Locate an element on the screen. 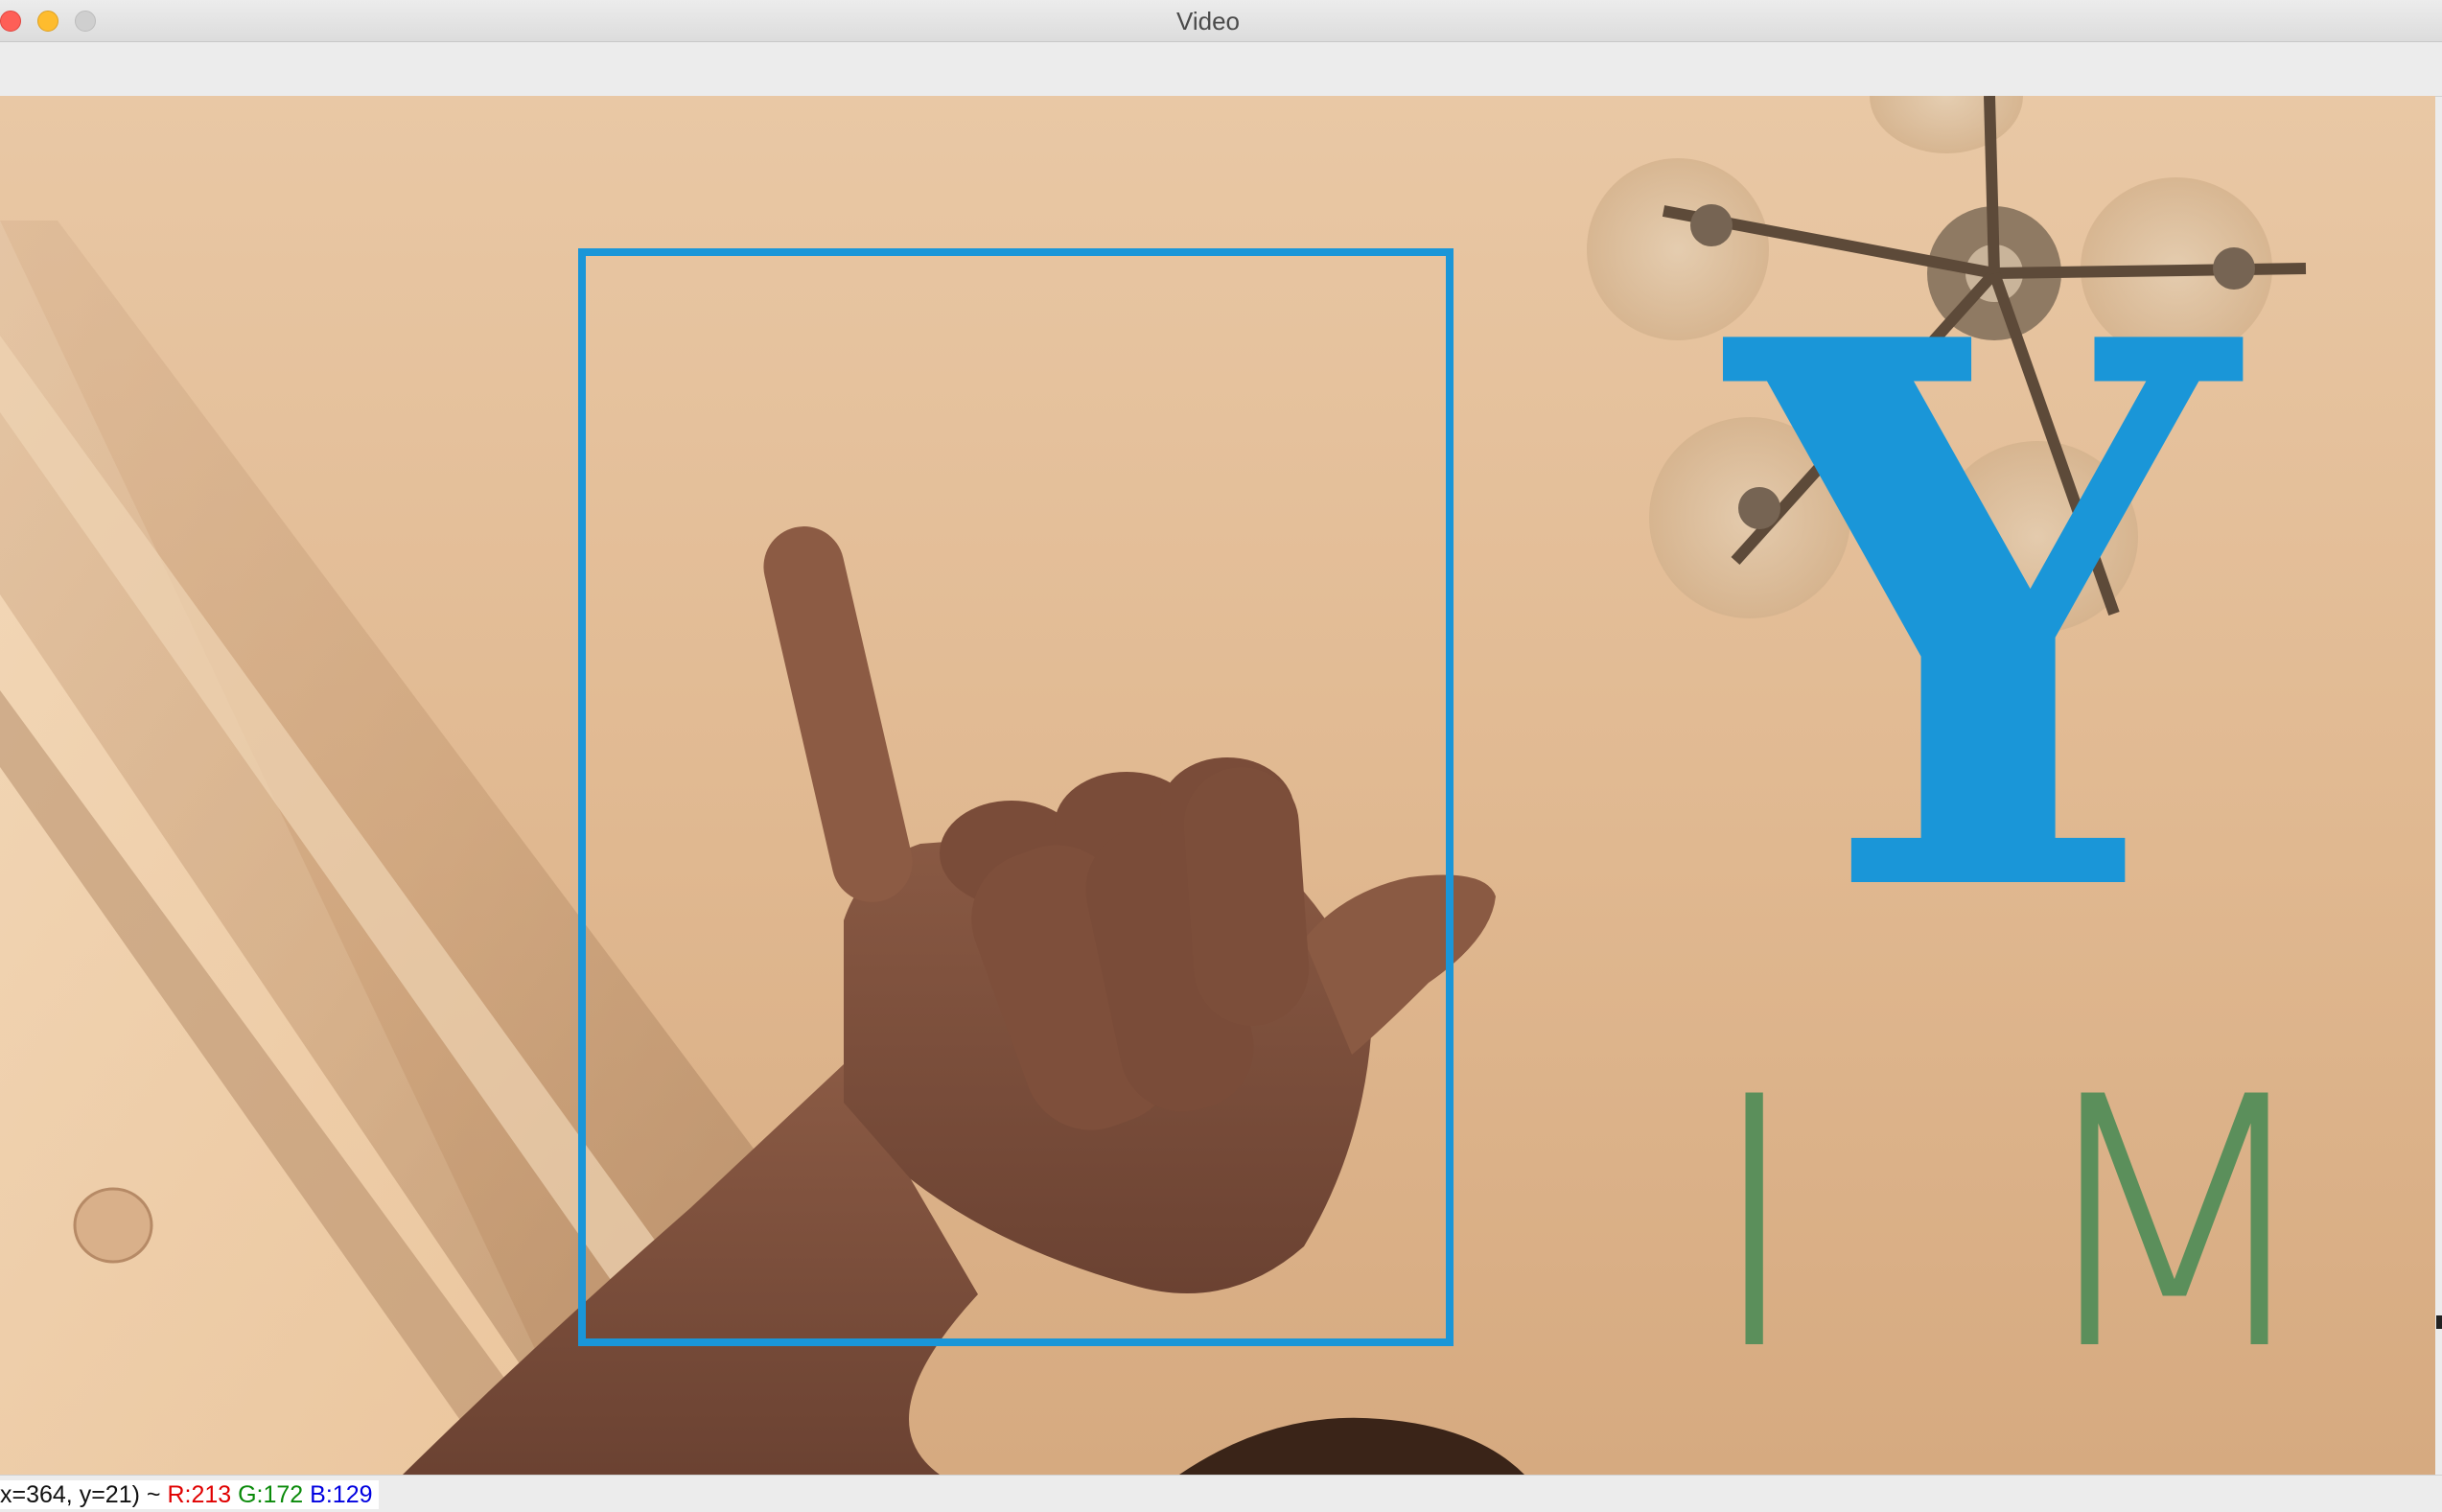 The width and height of the screenshot is (2442, 1512). history-letter: I is located at coordinates (1755, 1225).